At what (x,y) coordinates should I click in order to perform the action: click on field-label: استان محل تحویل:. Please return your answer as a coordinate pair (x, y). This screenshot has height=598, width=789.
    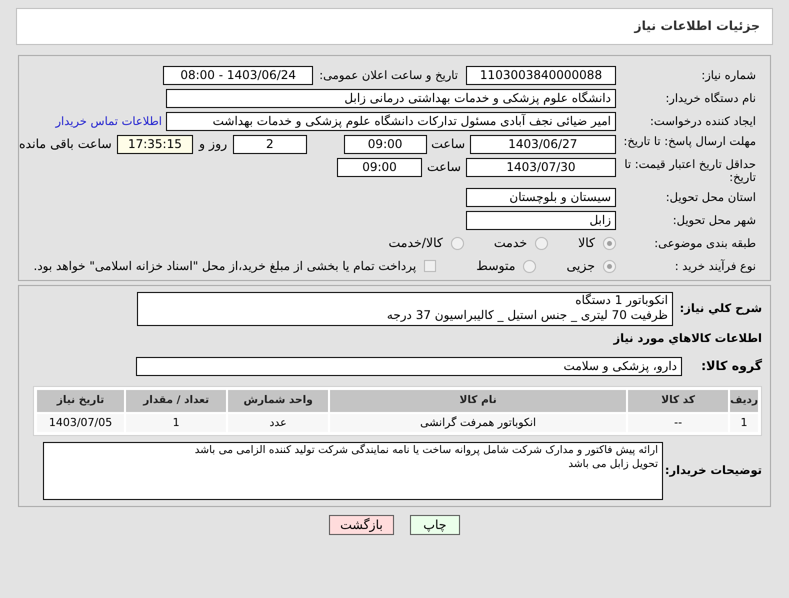
    Looking at the image, I should click on (710, 197).